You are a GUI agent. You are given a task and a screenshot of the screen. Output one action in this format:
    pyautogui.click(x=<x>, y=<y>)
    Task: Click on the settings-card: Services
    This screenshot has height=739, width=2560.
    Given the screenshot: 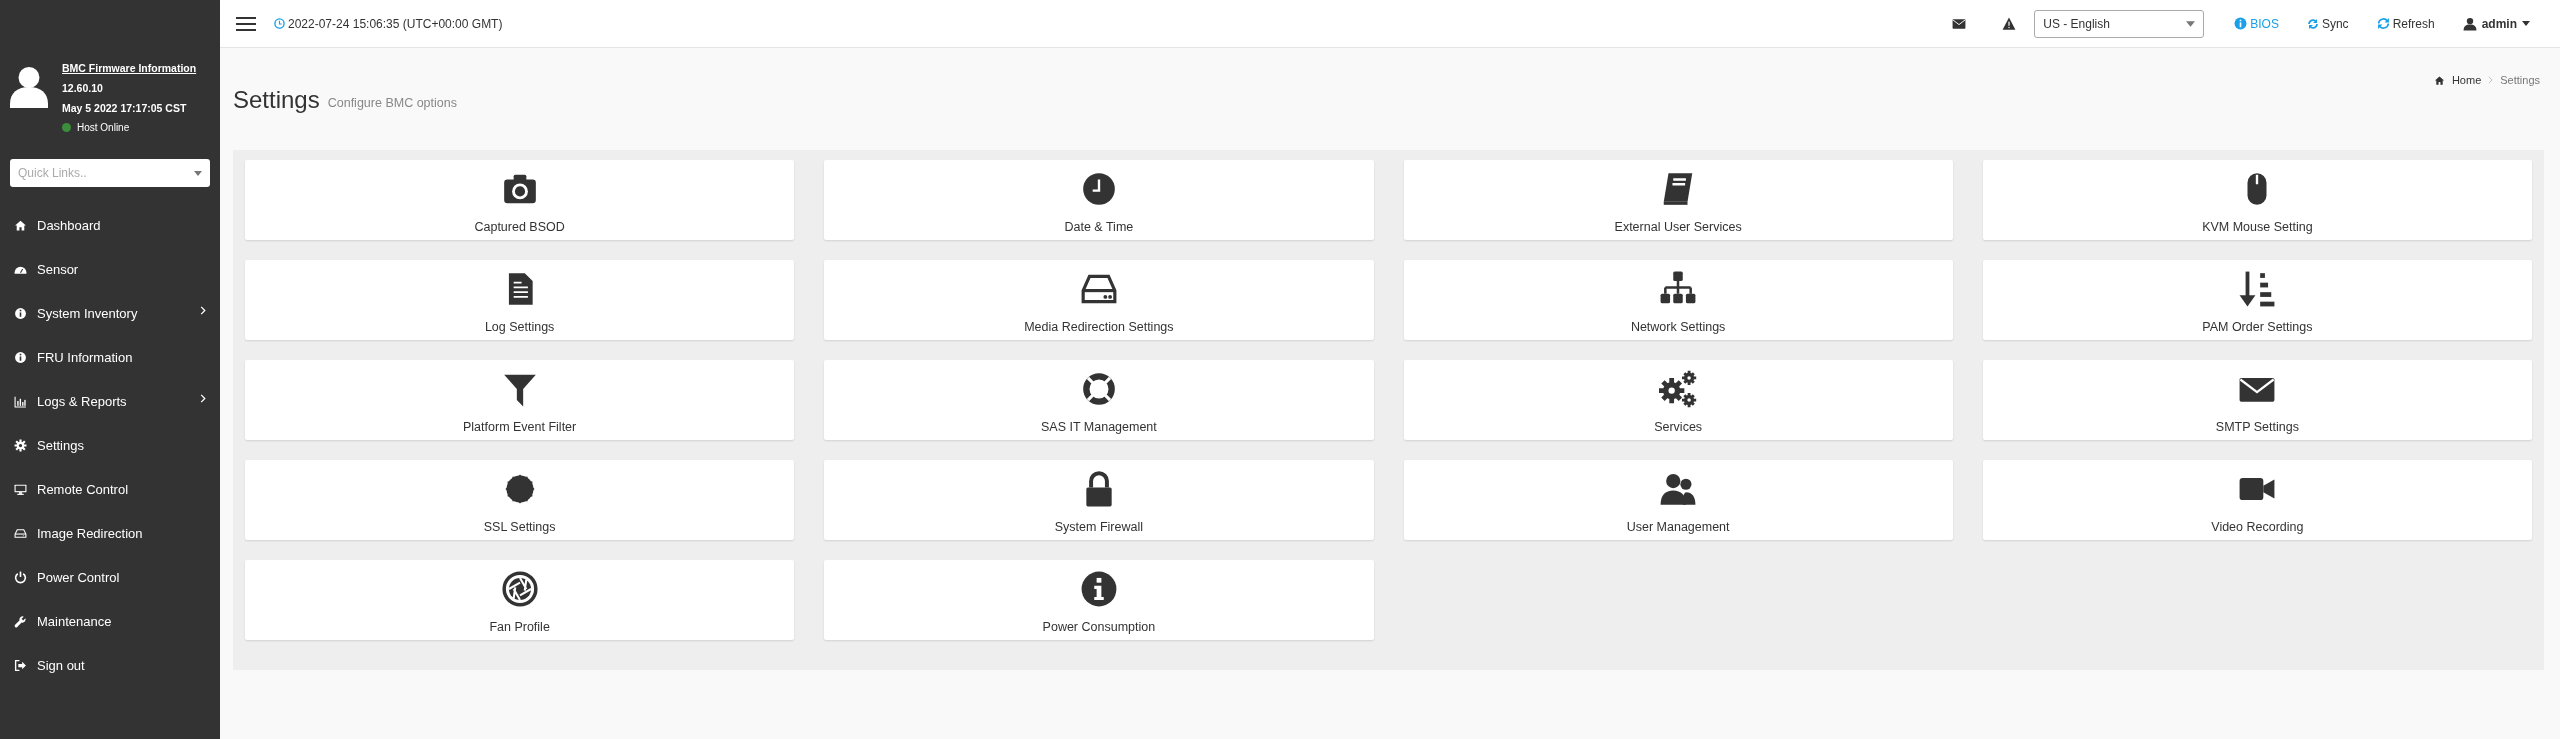 What is the action you would take?
    pyautogui.click(x=1678, y=400)
    